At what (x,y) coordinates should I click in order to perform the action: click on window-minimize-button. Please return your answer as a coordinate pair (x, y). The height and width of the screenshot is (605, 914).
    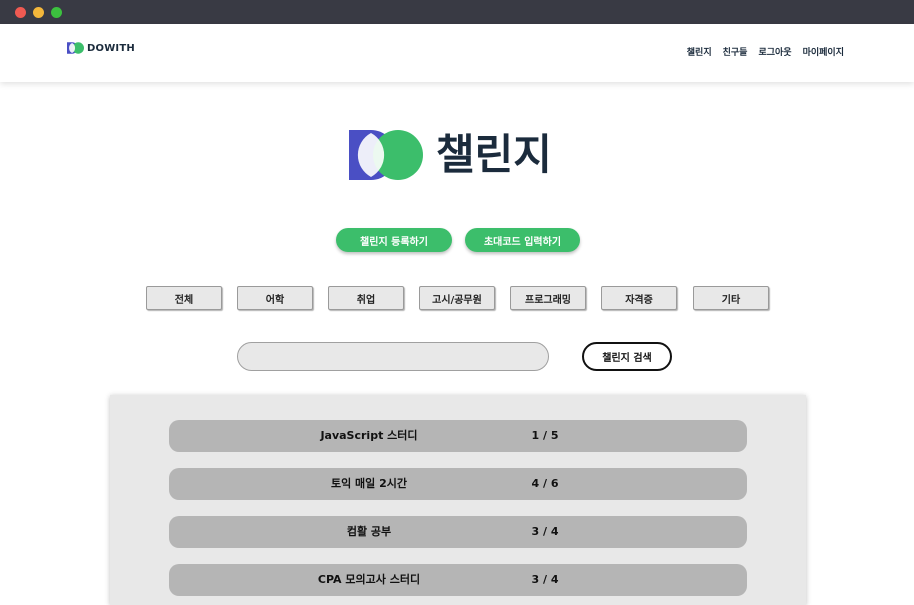
    Looking at the image, I should click on (38, 12).